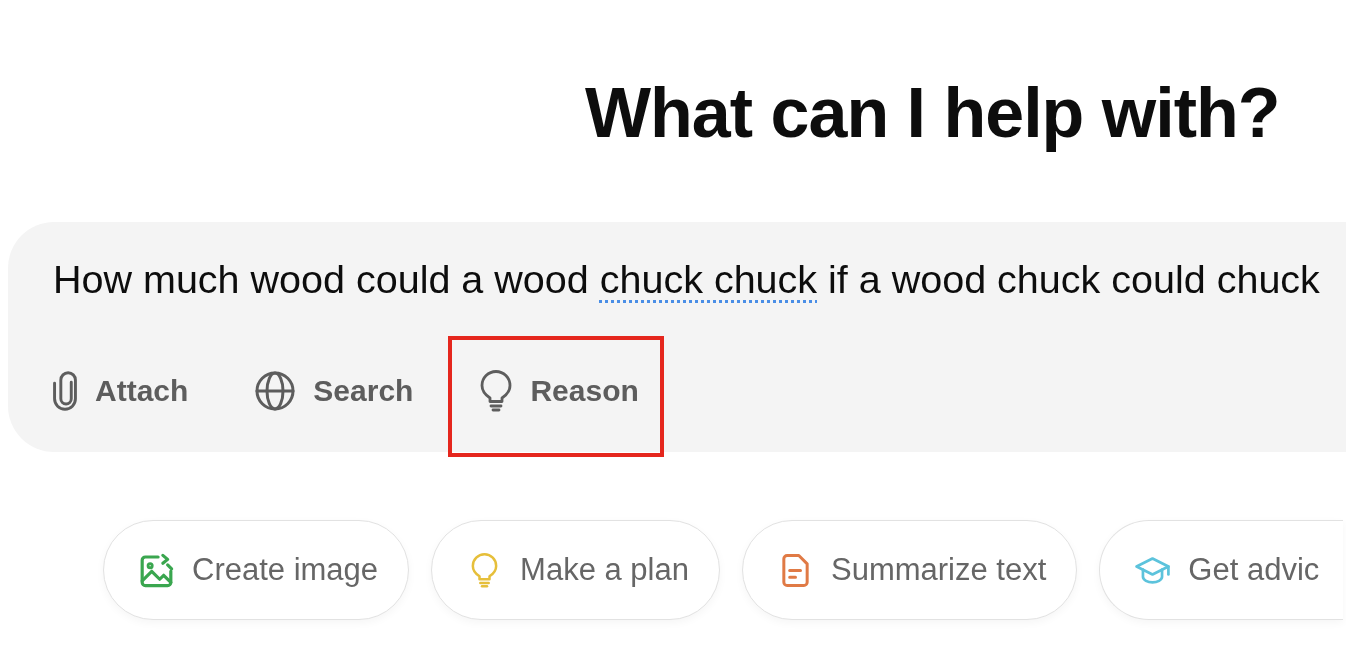  Describe the element at coordinates (65, 391) in the screenshot. I see `paperclip-icon` at that location.